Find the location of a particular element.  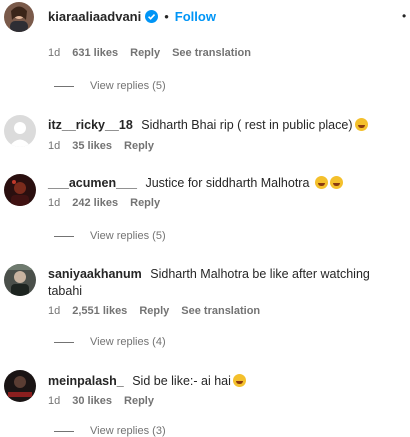

comment-username: ___acumen___ is located at coordinates (92, 183).